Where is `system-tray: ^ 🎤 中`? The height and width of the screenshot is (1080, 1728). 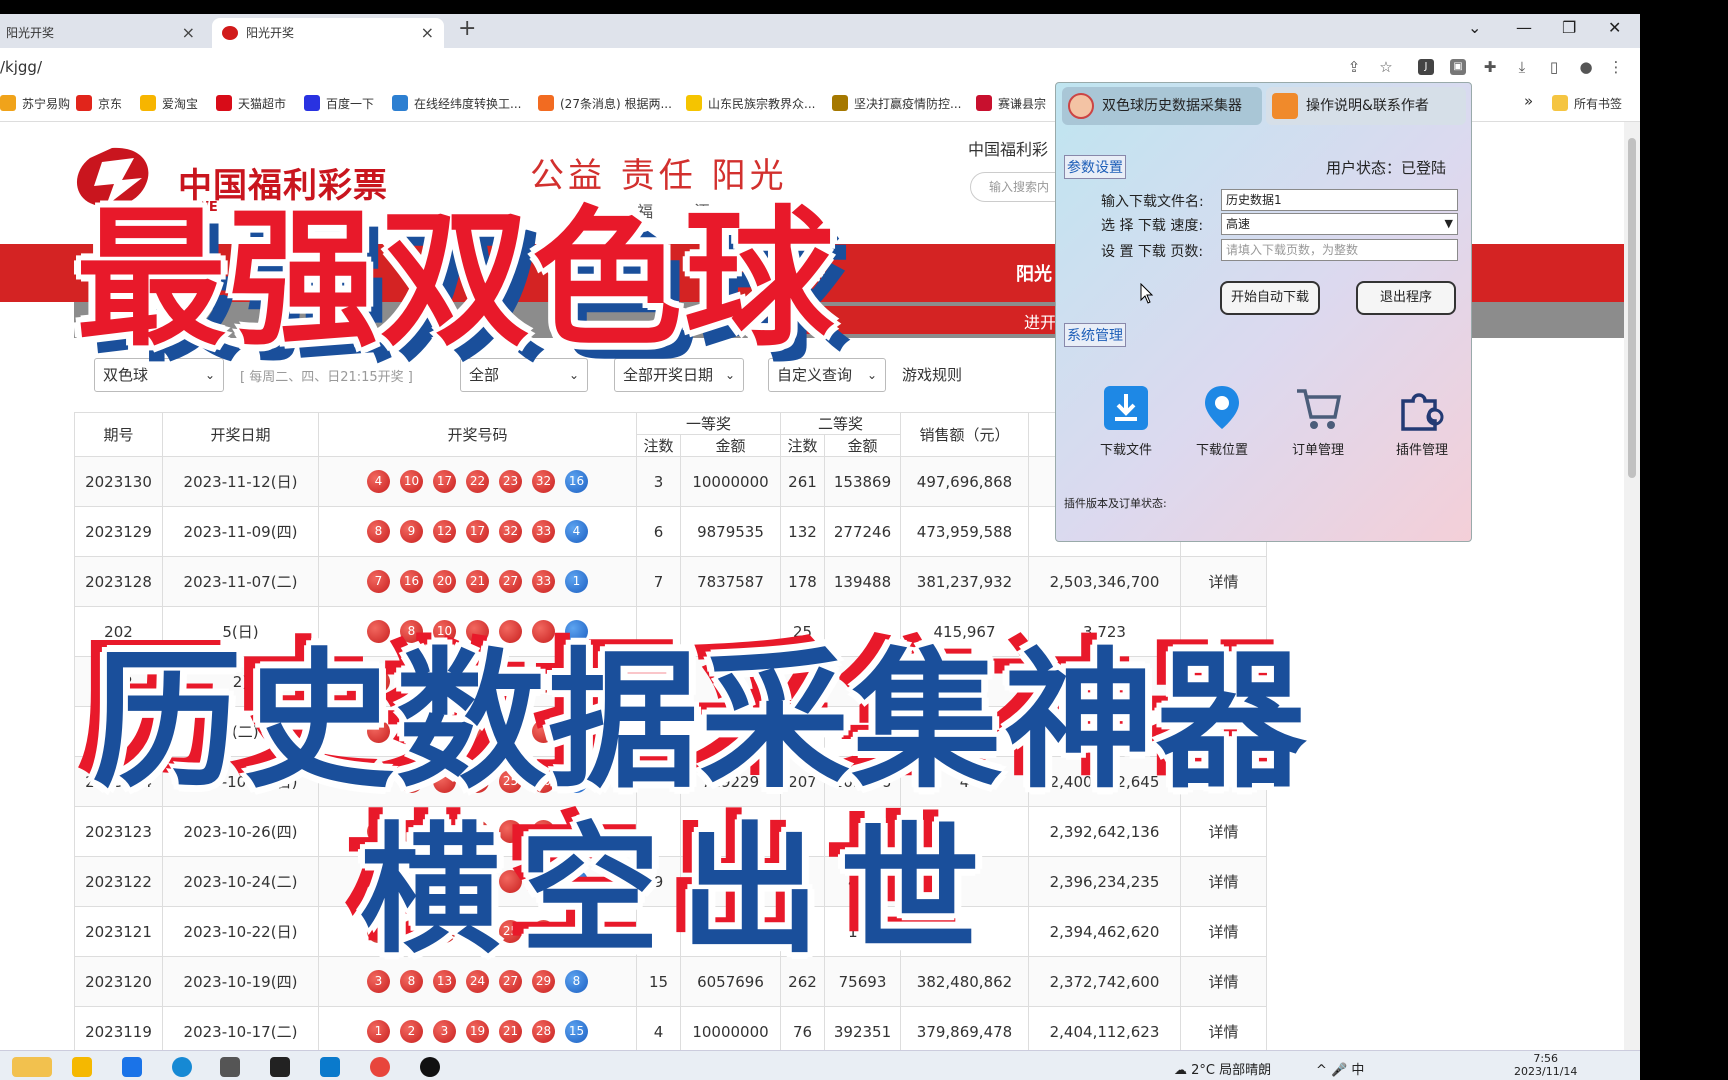
system-tray: ^ 🎤 中 is located at coordinates (1340, 1068).